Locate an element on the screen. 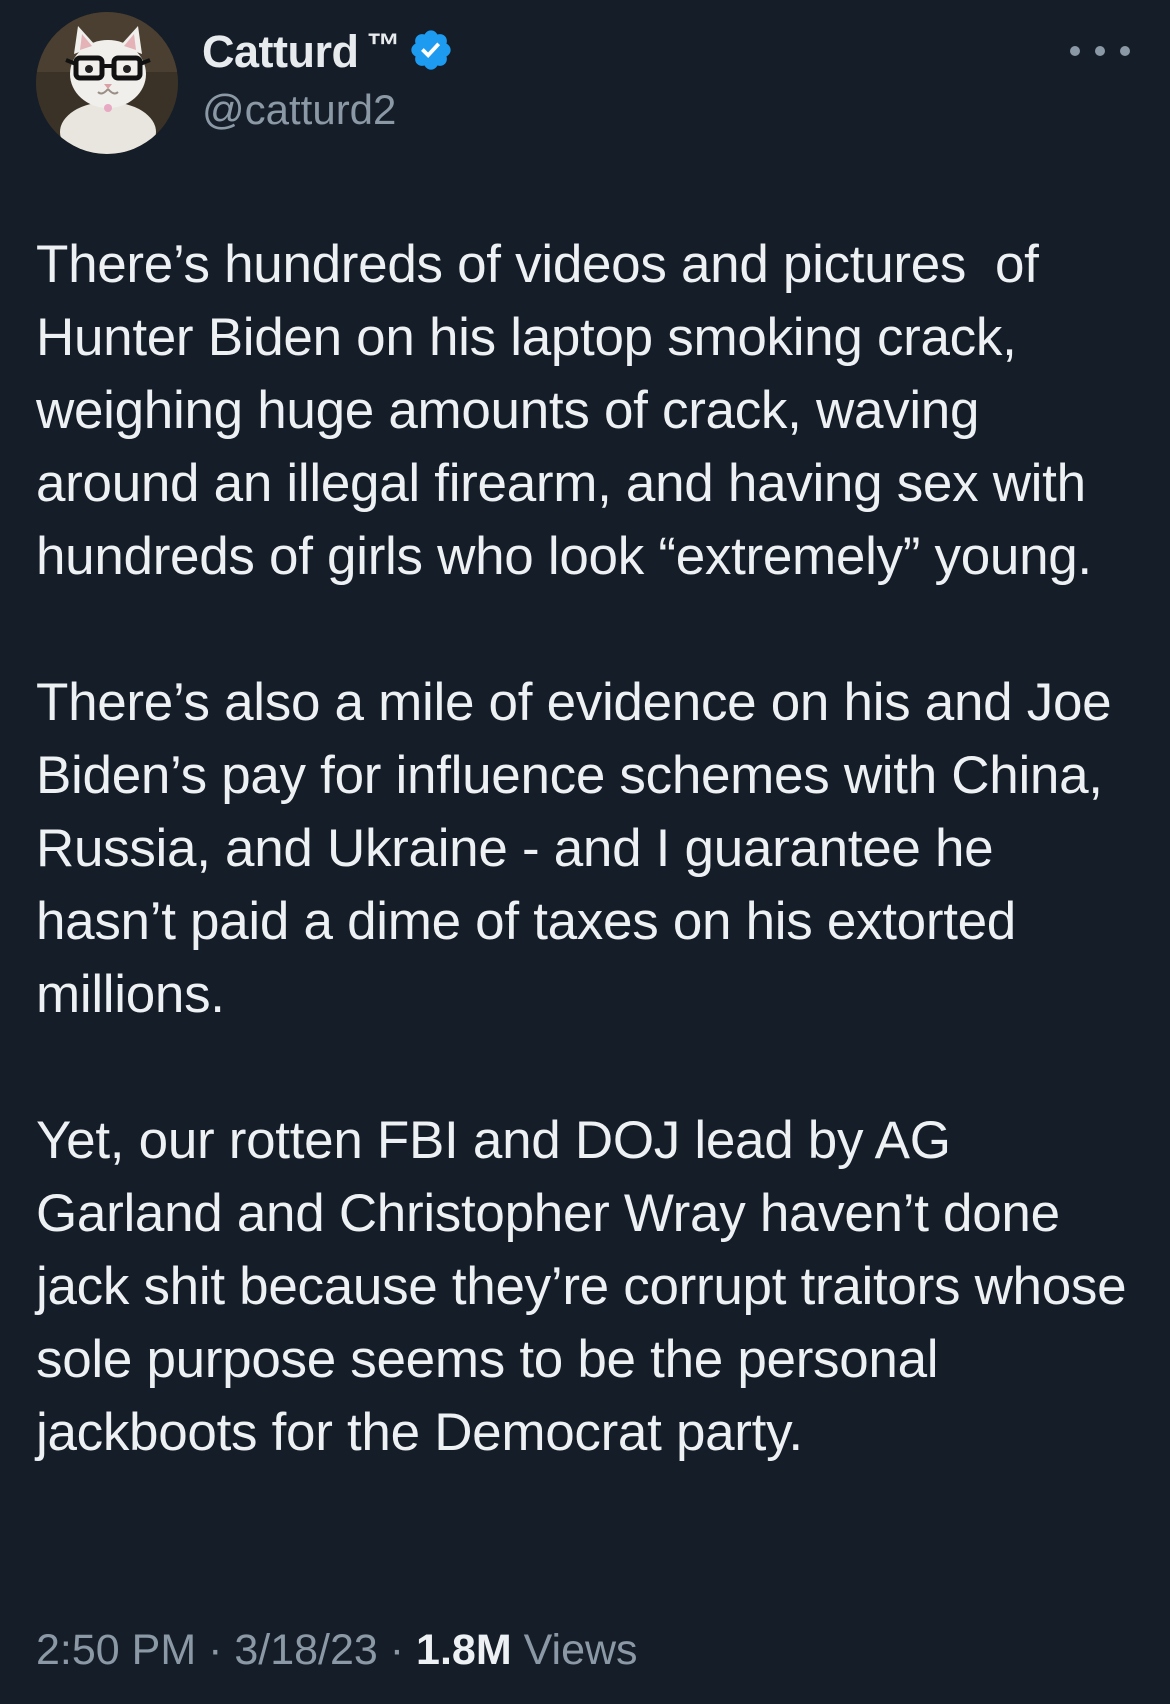 This screenshot has height=1704, width=1170. cat-avatar-image is located at coordinates (107, 83).